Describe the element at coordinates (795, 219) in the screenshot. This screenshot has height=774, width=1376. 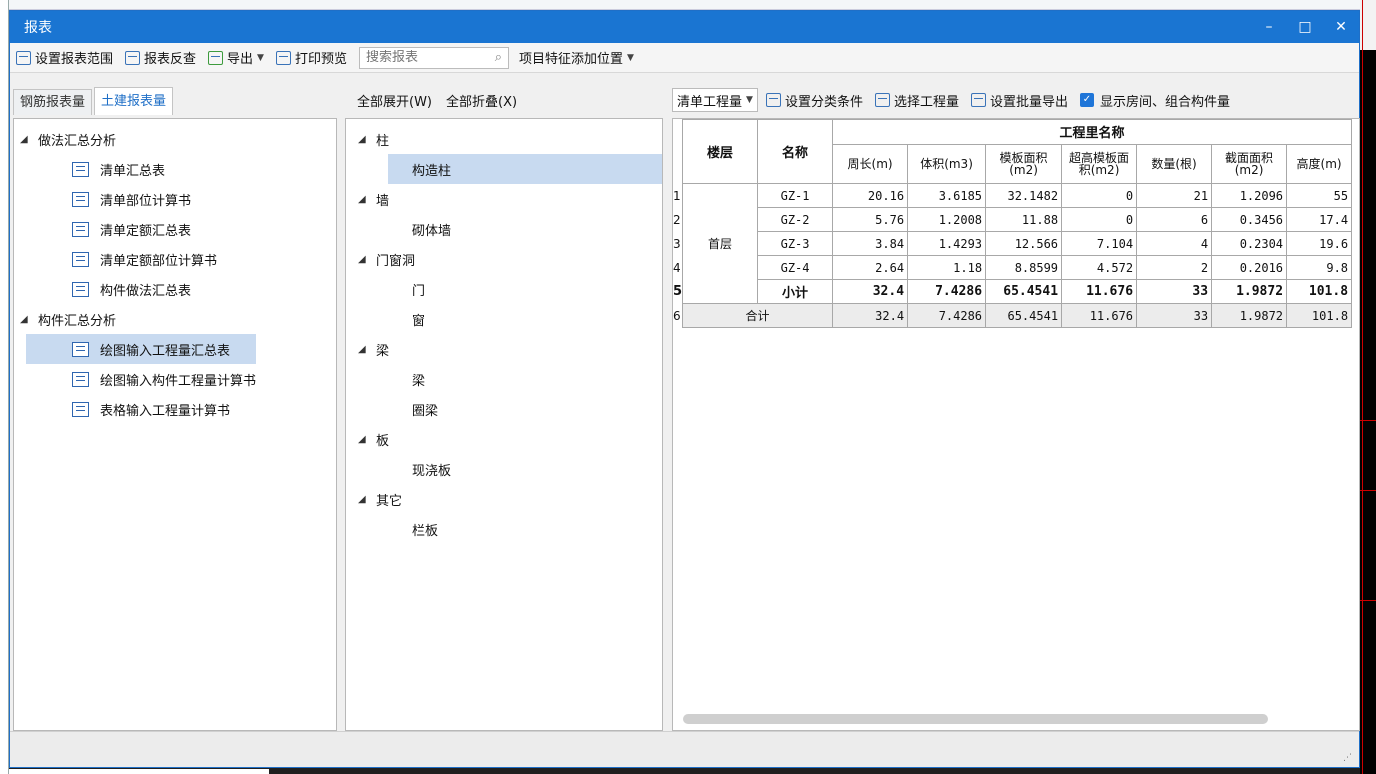
I see `name-cell: GZ-2` at that location.